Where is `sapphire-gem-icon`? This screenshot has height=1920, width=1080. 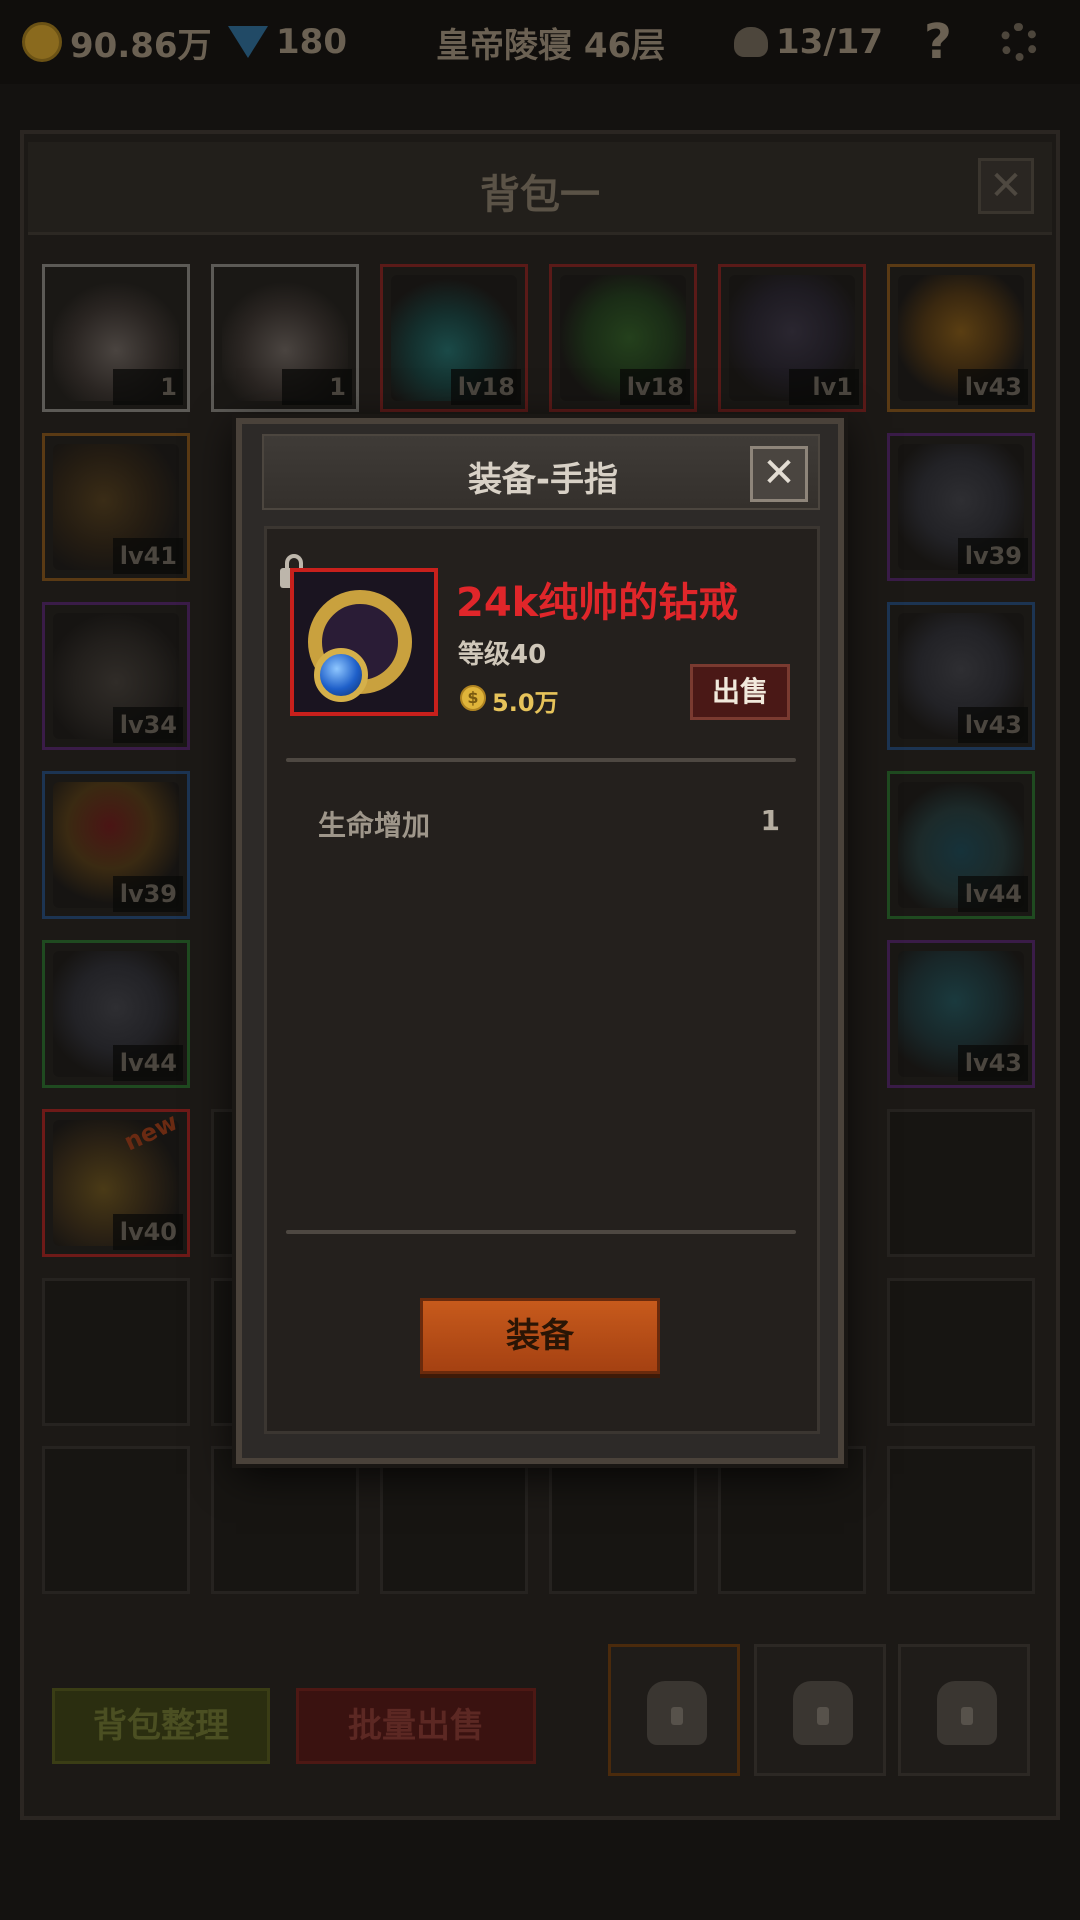
sapphire-gem-icon is located at coordinates (341, 675).